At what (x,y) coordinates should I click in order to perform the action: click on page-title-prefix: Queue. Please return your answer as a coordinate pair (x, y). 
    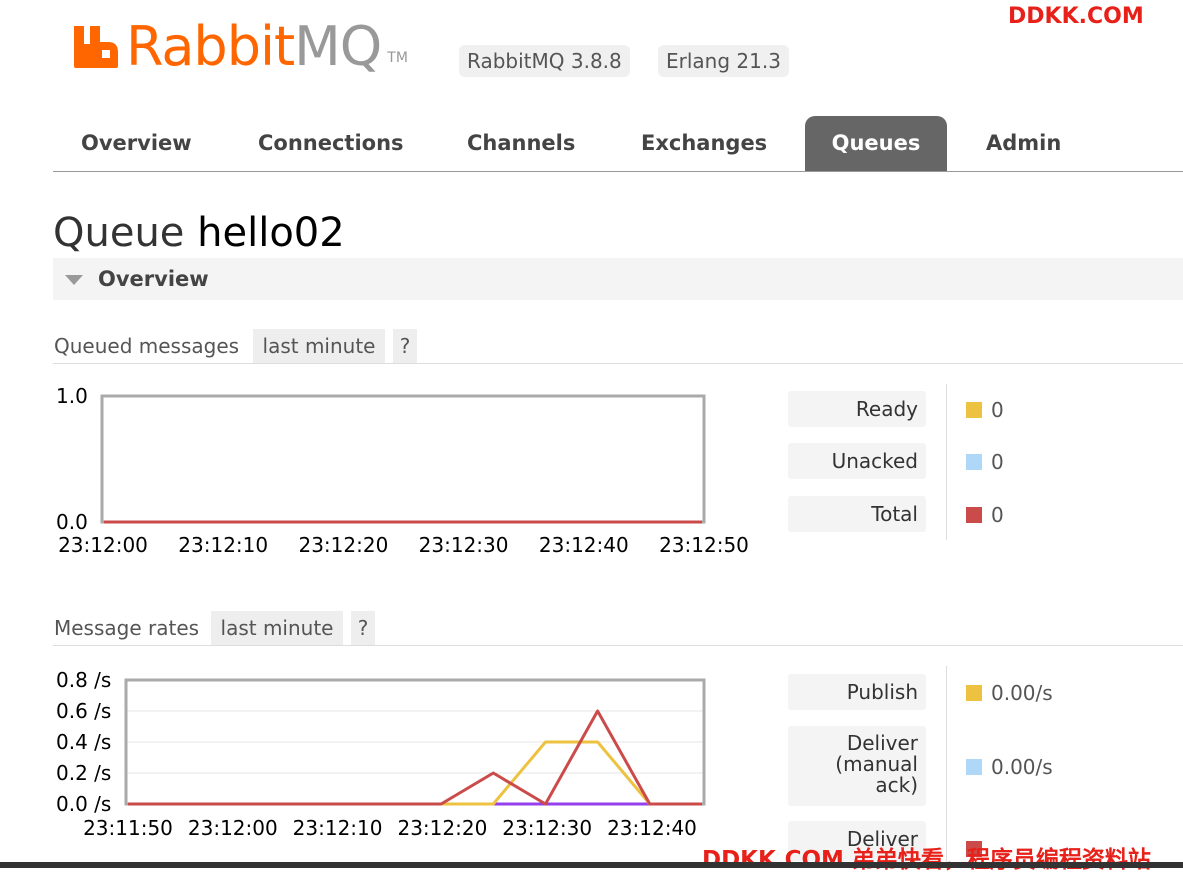
    Looking at the image, I should click on (119, 233).